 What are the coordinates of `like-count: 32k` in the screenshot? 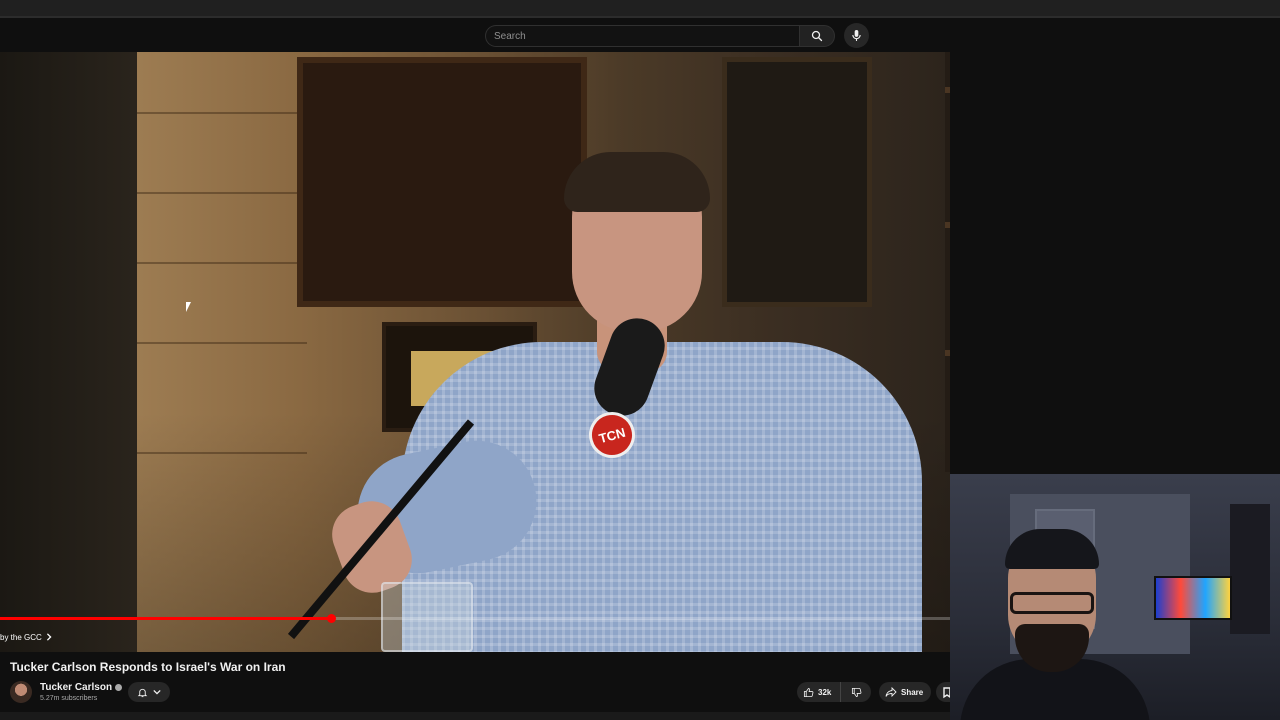 It's located at (825, 692).